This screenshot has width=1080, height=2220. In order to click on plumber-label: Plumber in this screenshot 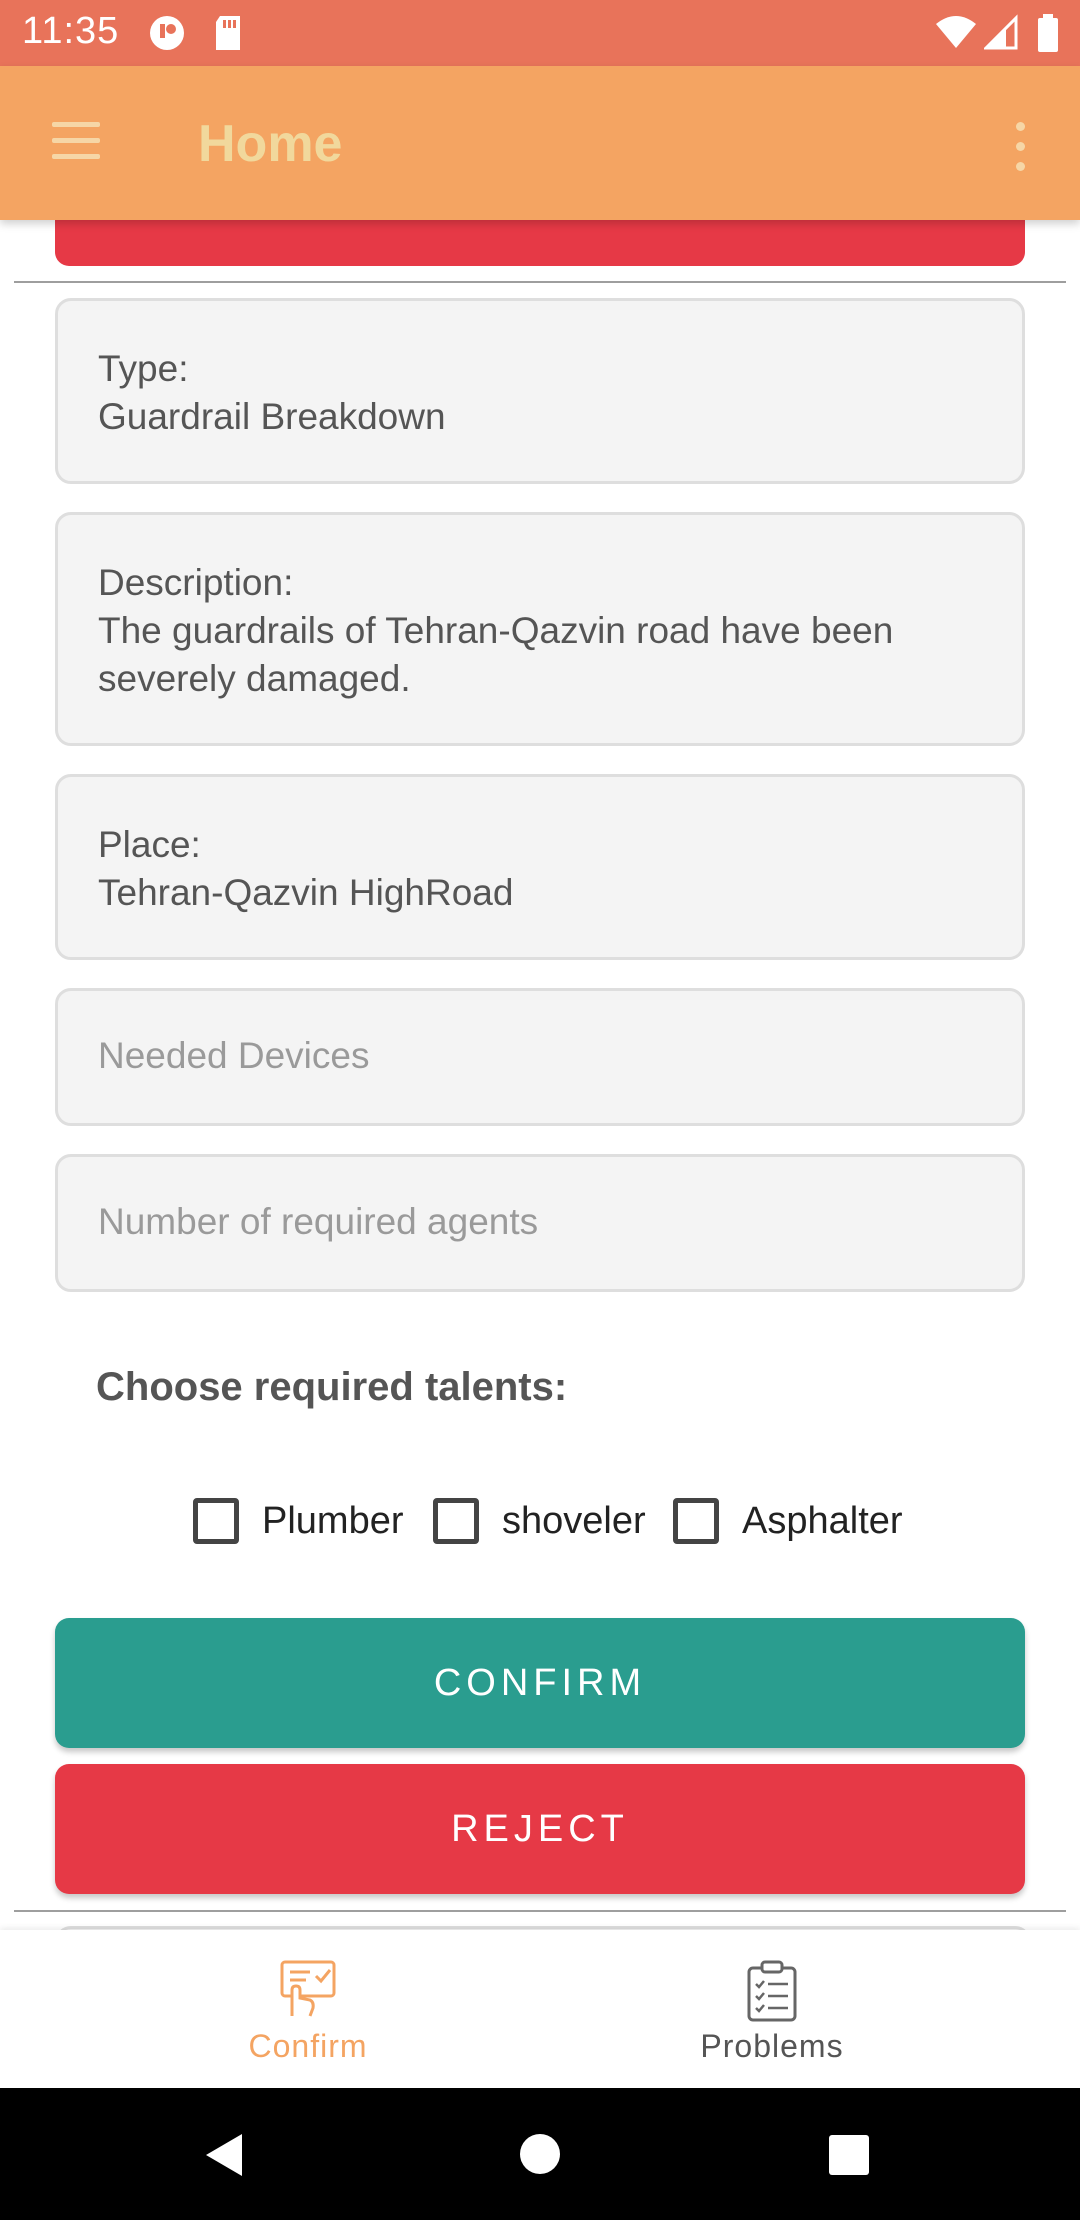, I will do `click(333, 1521)`.